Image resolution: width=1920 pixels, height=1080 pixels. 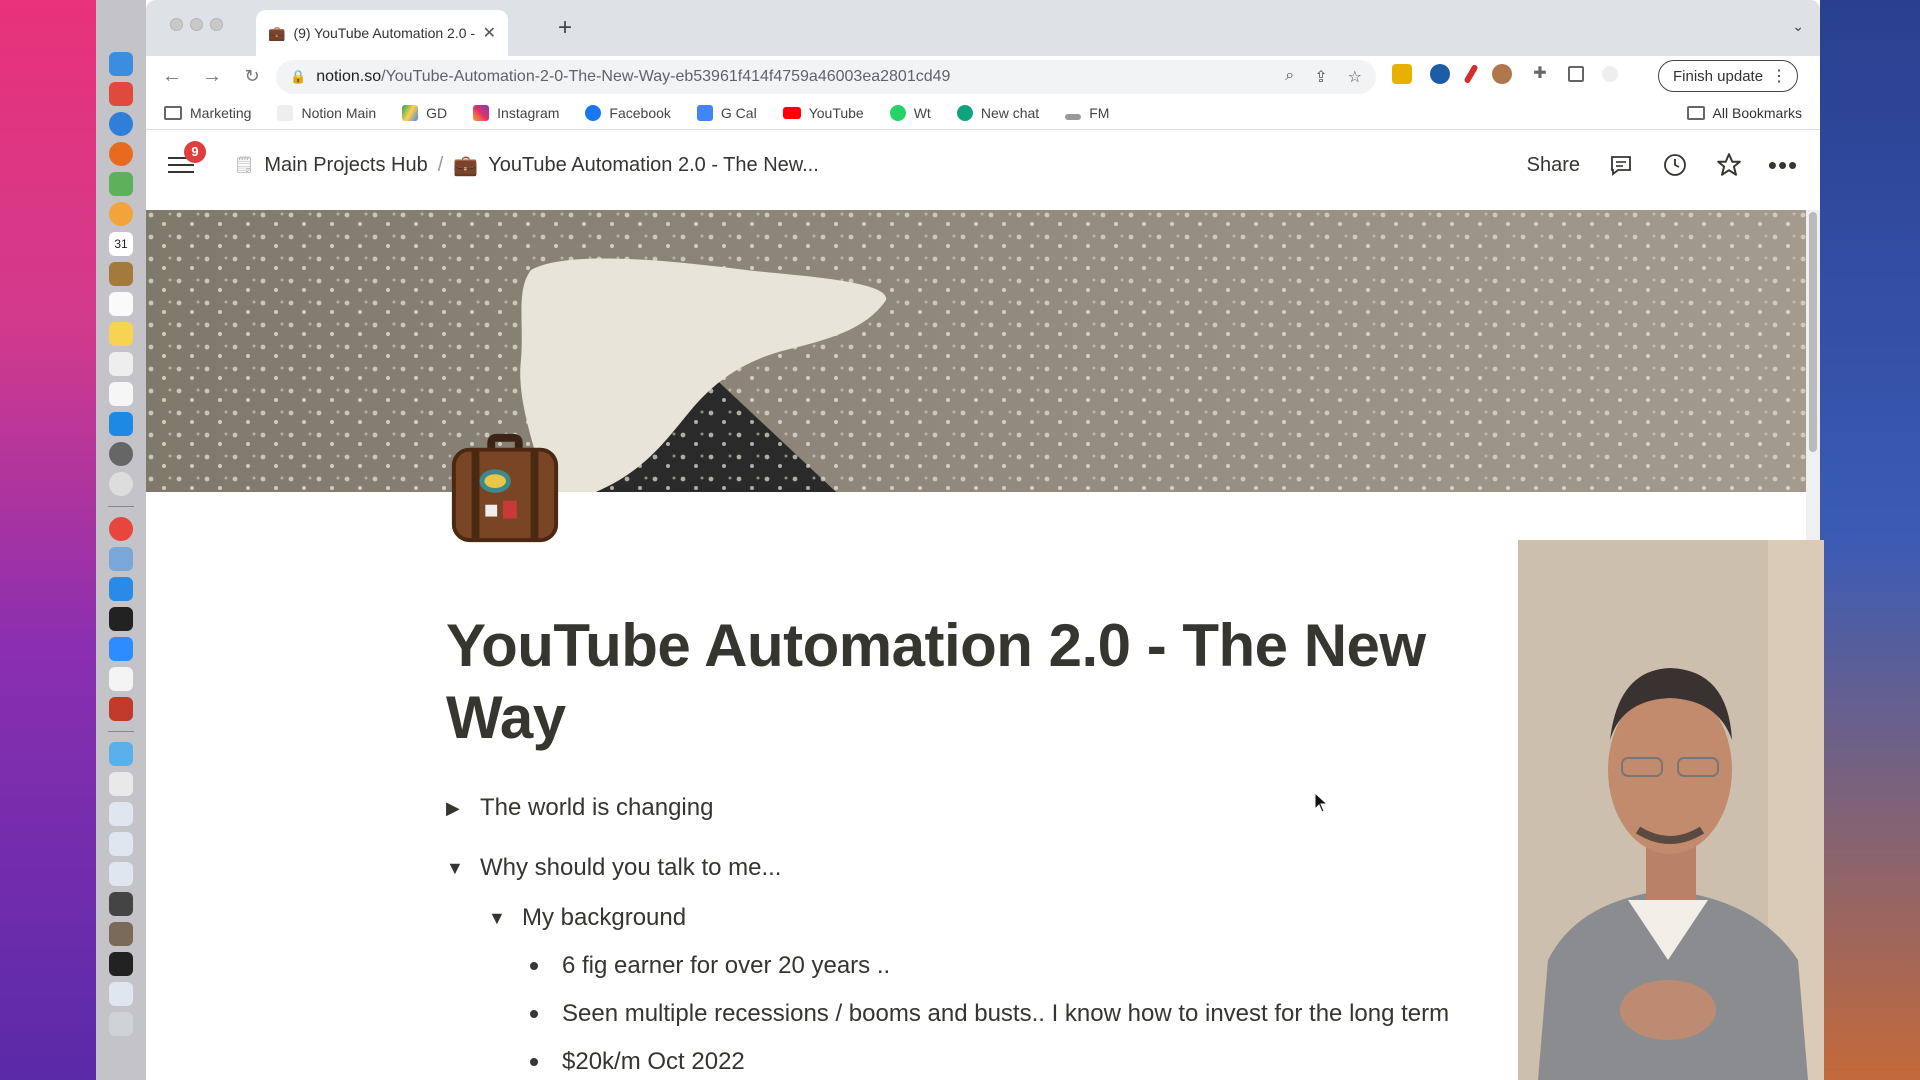 What do you see at coordinates (1553, 165) in the screenshot?
I see `share-button: Share` at bounding box center [1553, 165].